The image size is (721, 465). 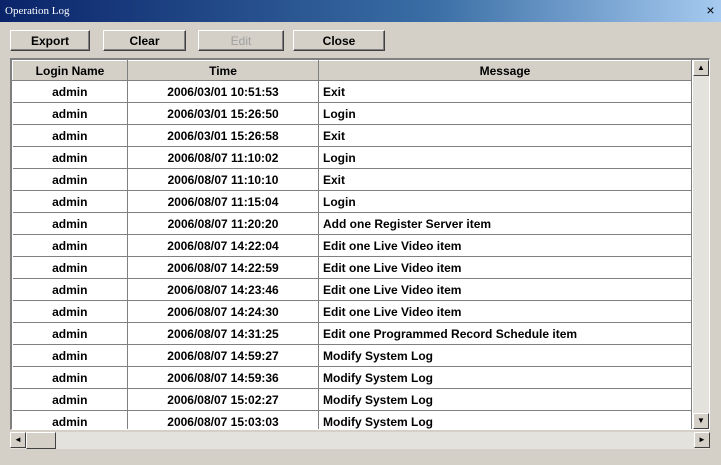 I want to click on table-row: admin 2006/03/01 15:26:58 Exit, so click(x=352, y=135).